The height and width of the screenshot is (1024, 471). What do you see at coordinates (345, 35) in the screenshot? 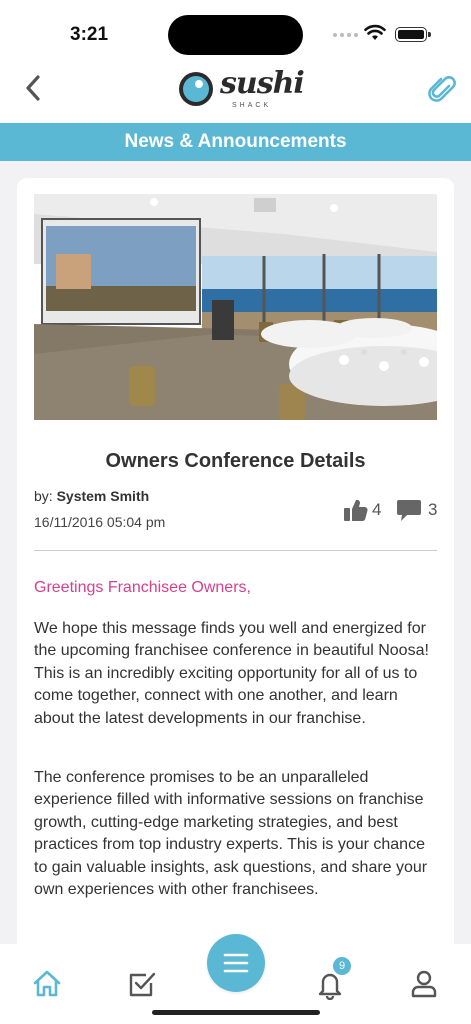
I see `signal-icon` at bounding box center [345, 35].